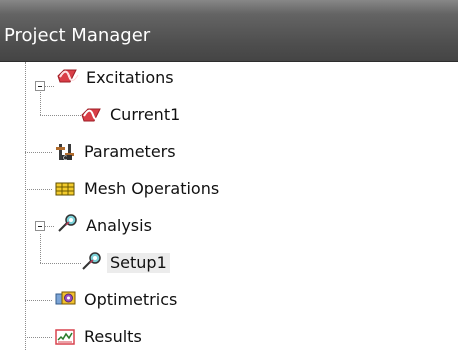  I want to click on optimetrics-connector-line, so click(38, 300).